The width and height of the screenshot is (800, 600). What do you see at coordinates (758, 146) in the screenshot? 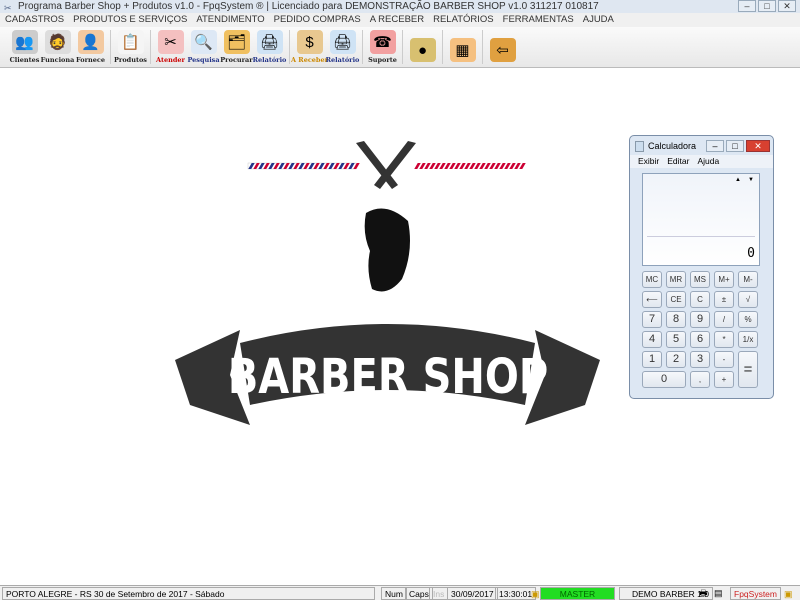
I see `calc-close-button: ✕` at bounding box center [758, 146].